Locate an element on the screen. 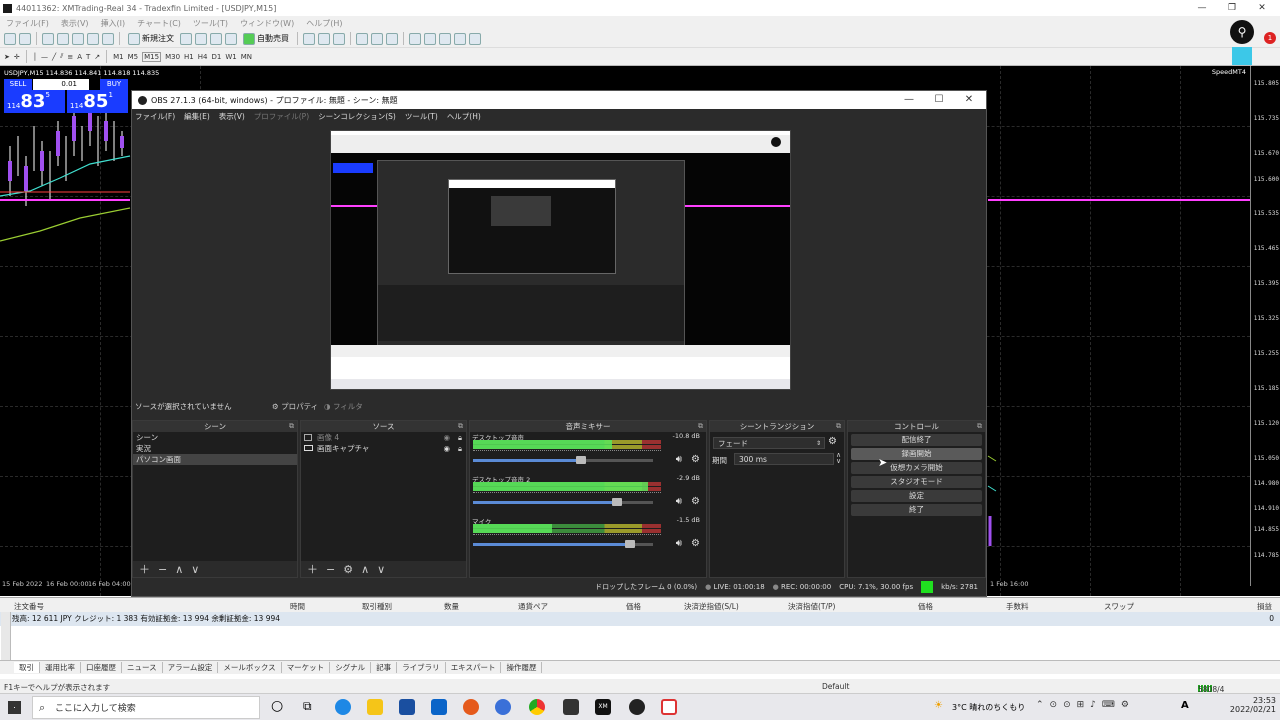 The height and width of the screenshot is (720, 1280). cortana-icon: ○ is located at coordinates (277, 706).